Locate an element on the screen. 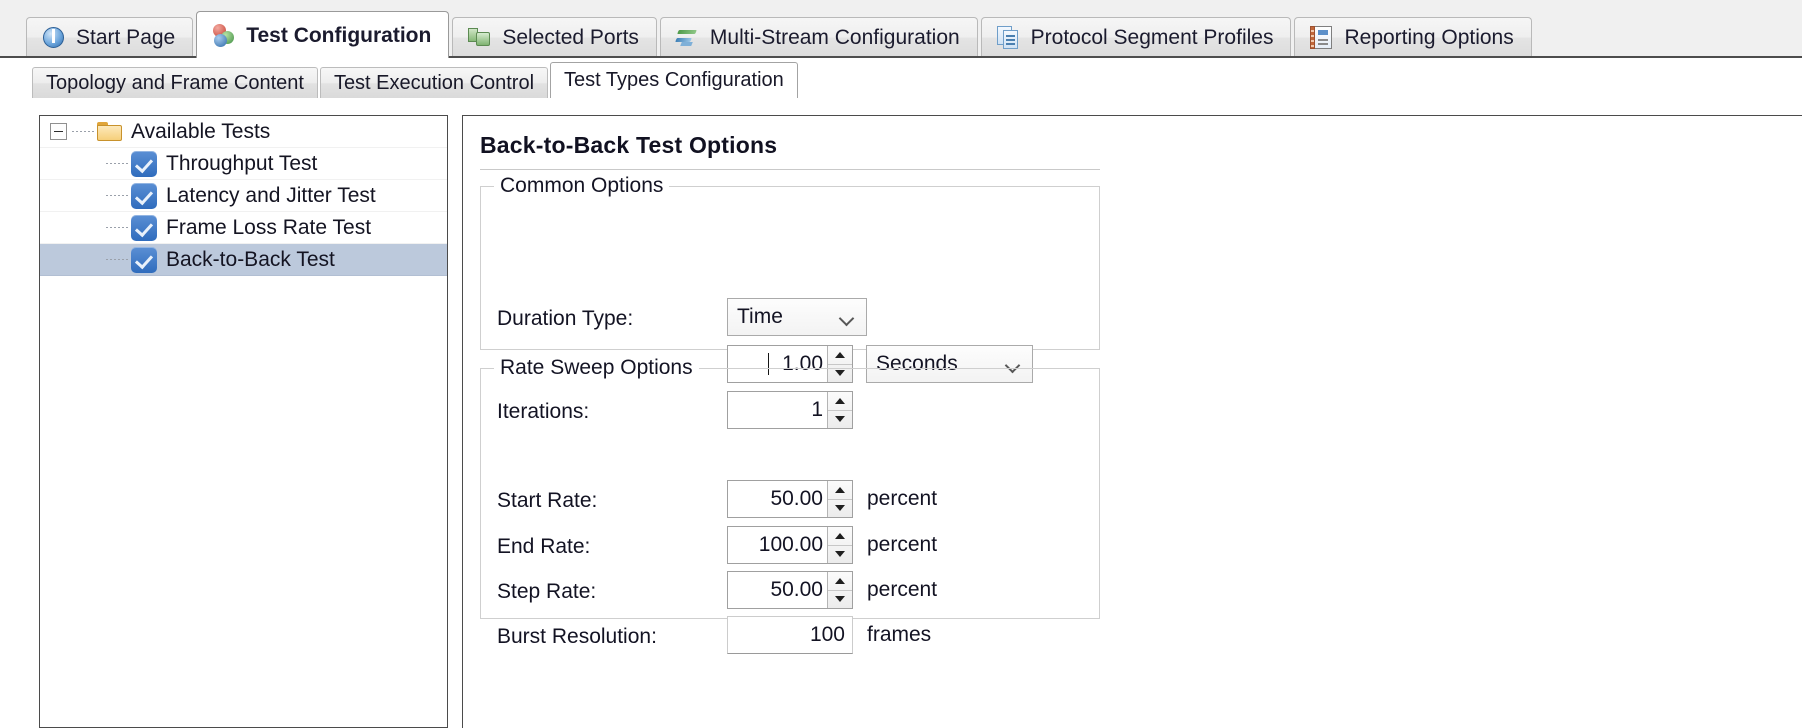  tree-item-label: Latency and Jitter Test is located at coordinates (271, 195).